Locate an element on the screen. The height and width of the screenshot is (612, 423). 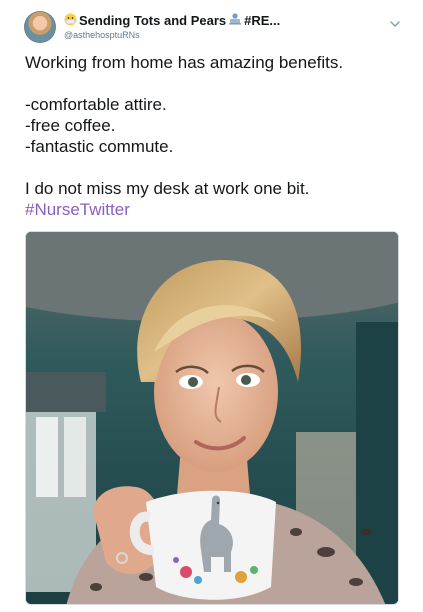
hashtag-link: #NurseTwitter is located at coordinates (215, 209).